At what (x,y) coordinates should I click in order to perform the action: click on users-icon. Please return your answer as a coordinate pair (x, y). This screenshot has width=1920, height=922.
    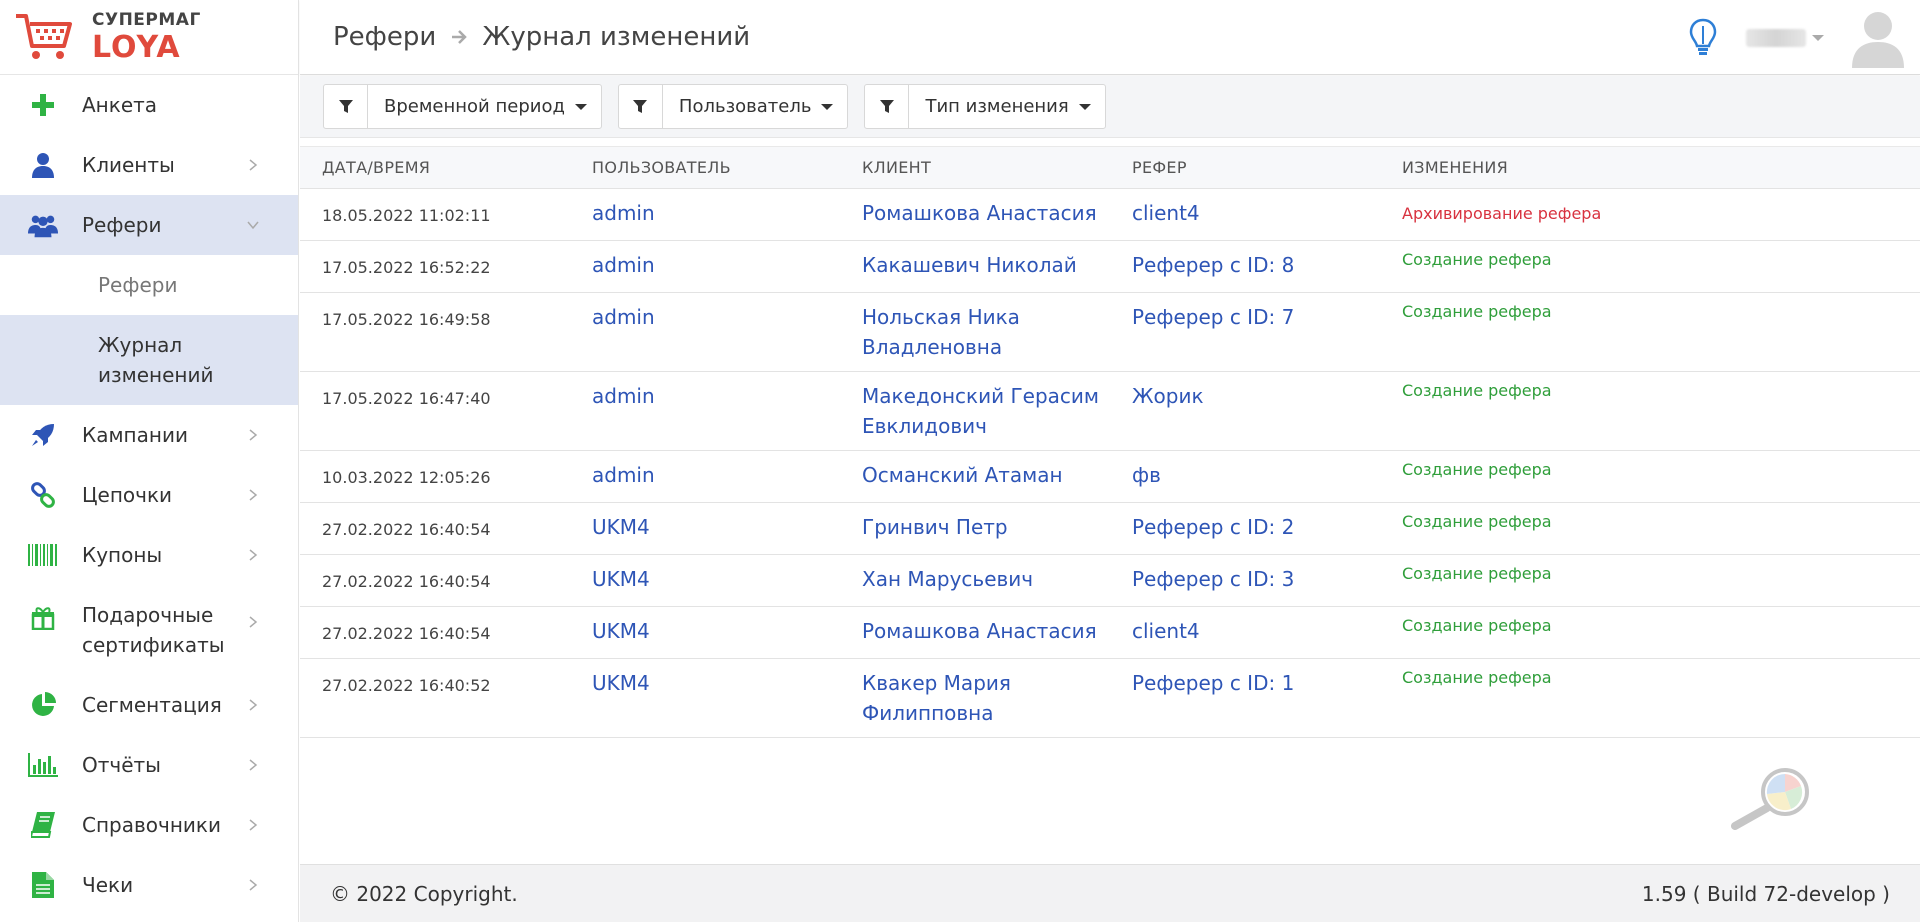
    Looking at the image, I should click on (43, 225).